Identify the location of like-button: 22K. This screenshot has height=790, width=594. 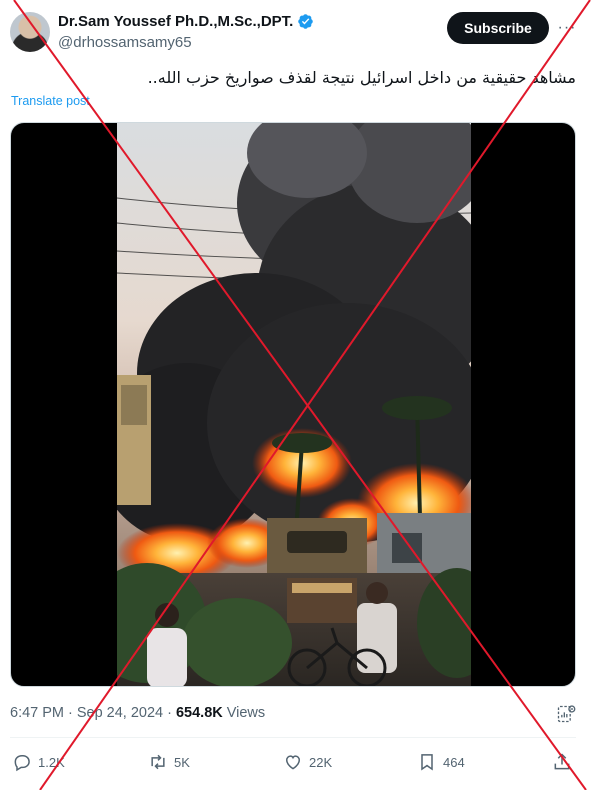
(307, 762).